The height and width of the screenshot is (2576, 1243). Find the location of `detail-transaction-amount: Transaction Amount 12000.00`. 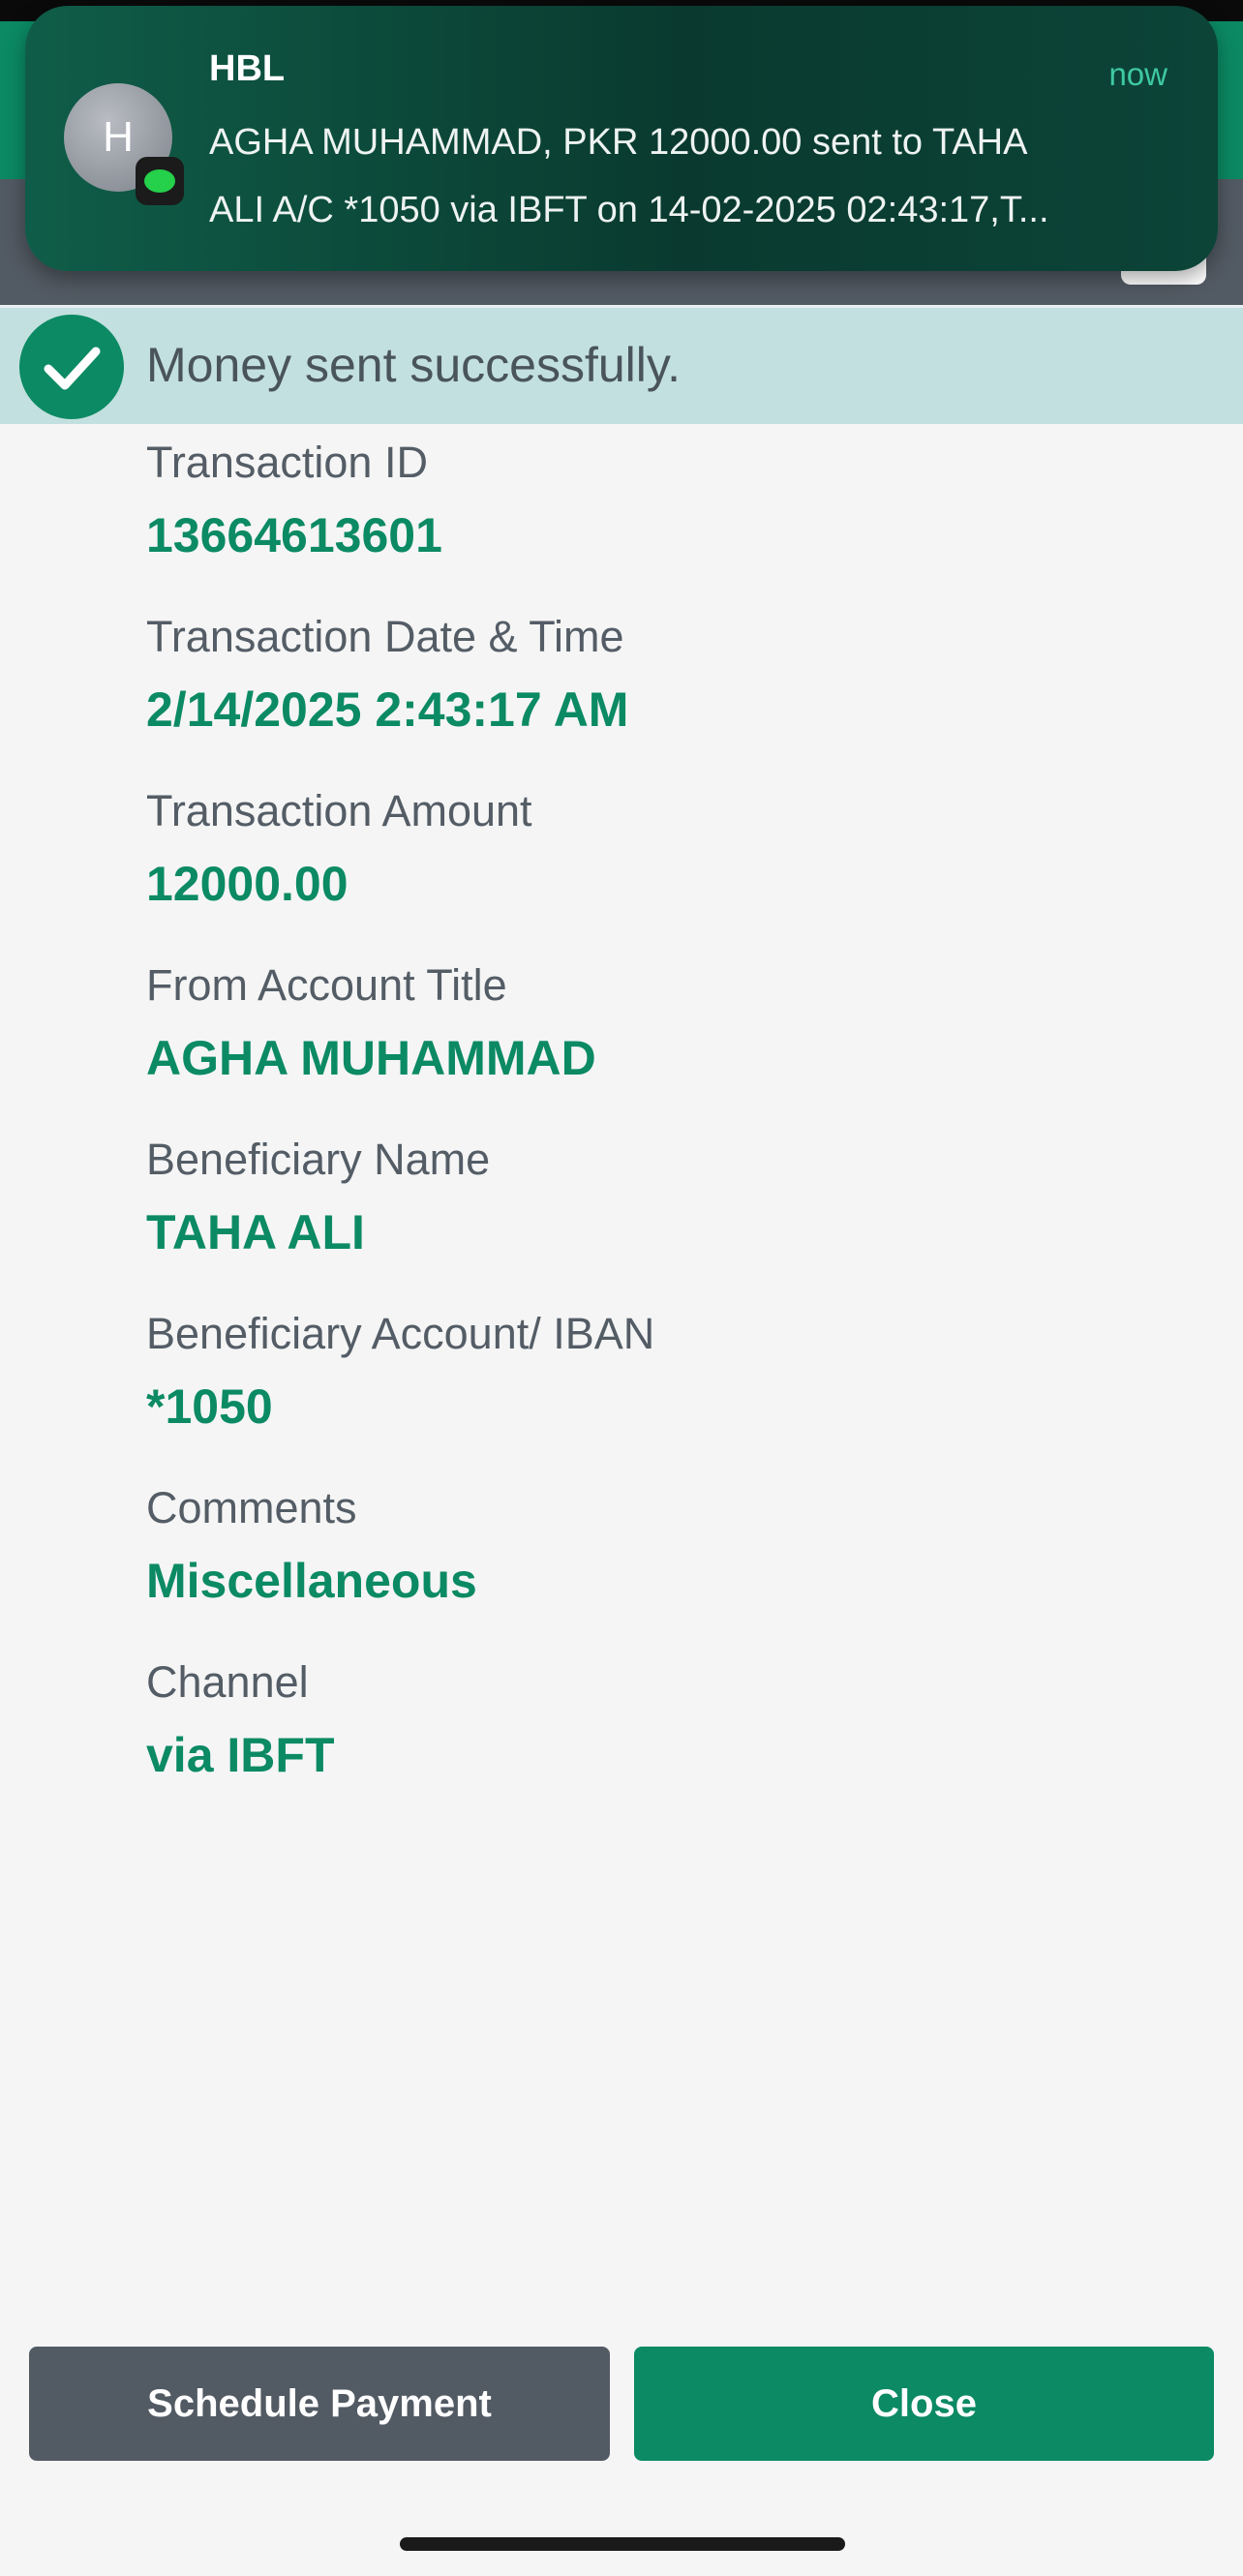

detail-transaction-amount: Transaction Amount 12000.00 is located at coordinates (654, 873).